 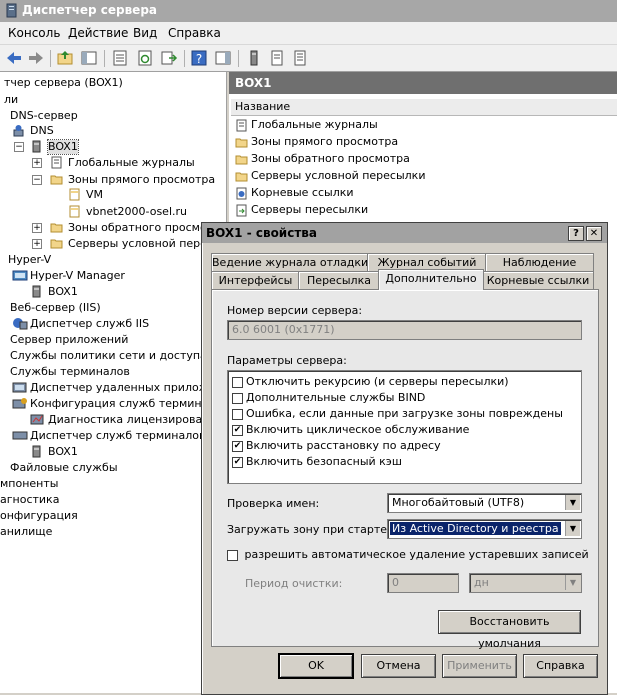 I want to click on tree-node: агностика, so click(x=29, y=500).